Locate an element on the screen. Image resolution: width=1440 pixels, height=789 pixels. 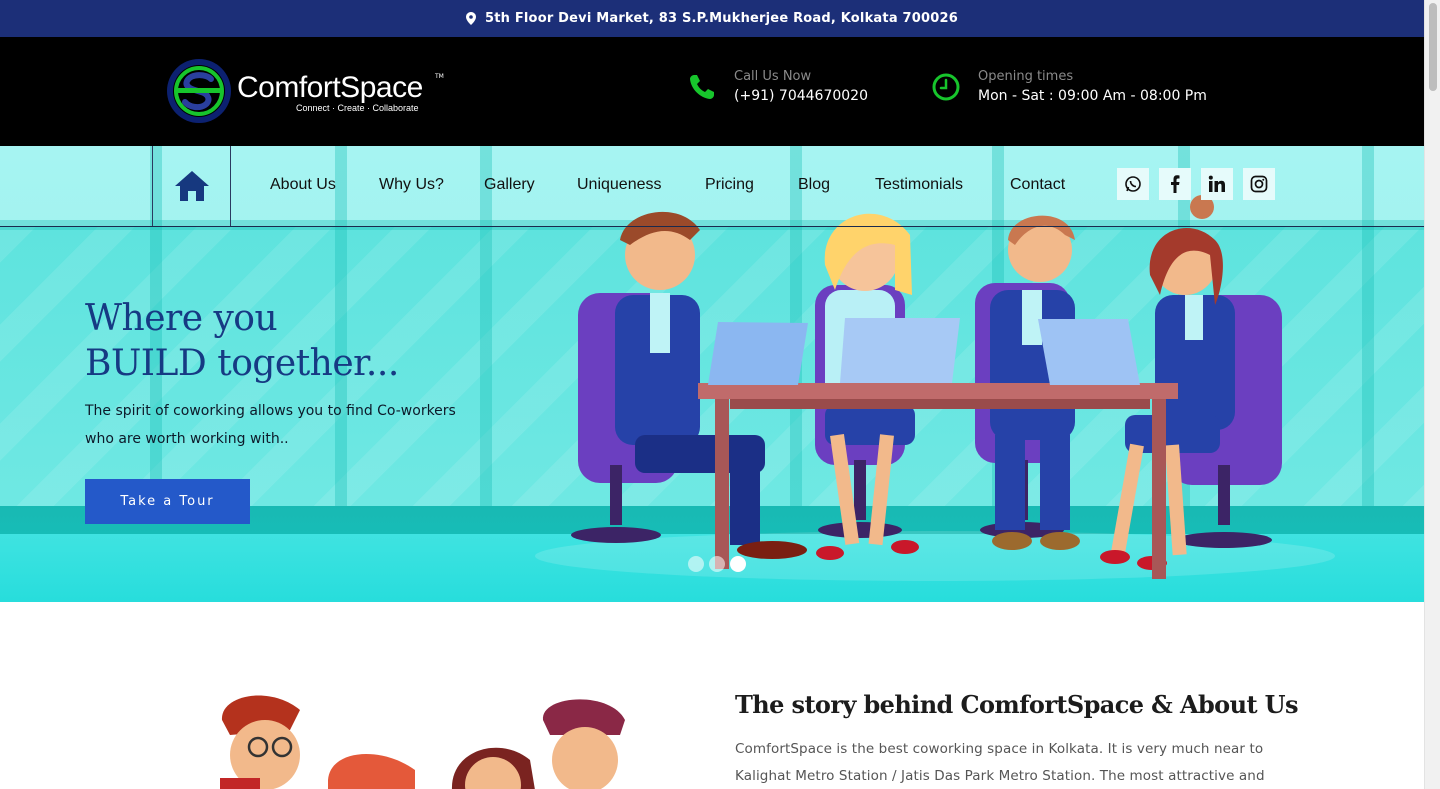
call-label: Call Us Now is located at coordinates (773, 76).